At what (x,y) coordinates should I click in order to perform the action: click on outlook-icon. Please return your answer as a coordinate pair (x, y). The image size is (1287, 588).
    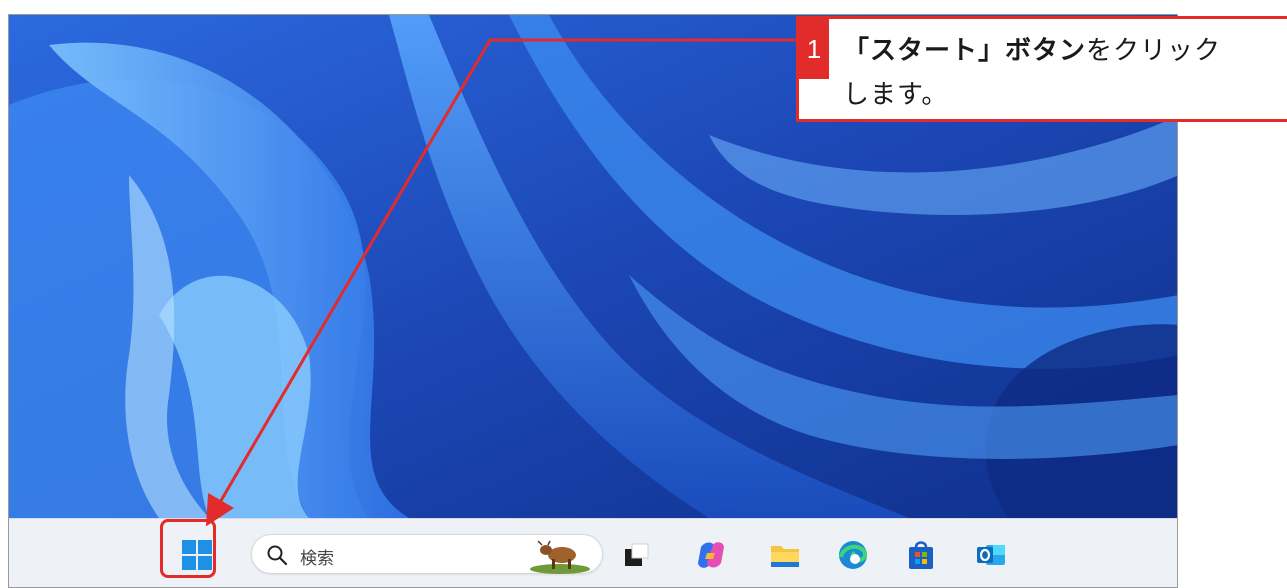
    Looking at the image, I should click on (991, 555).